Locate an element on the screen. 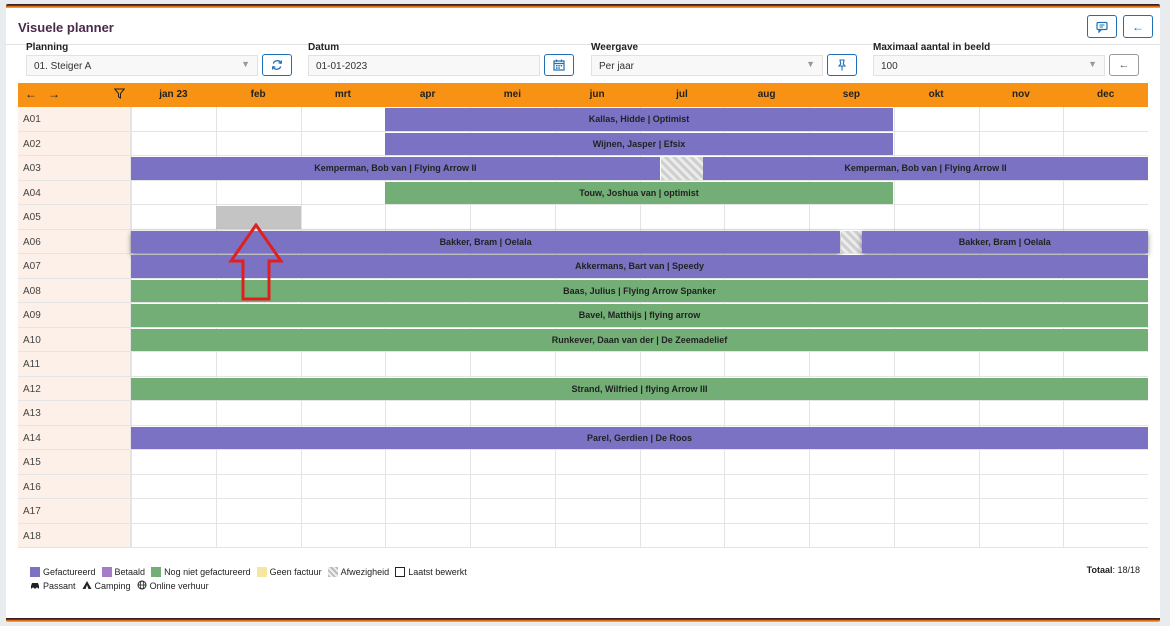  planner-row: A05 is located at coordinates (583, 217).